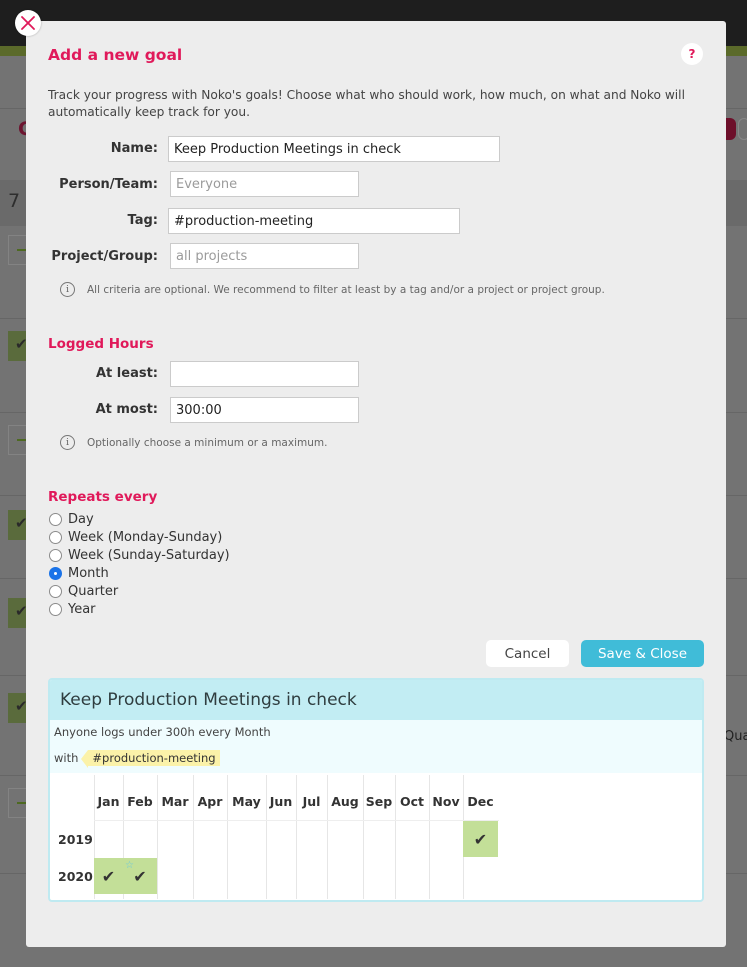  What do you see at coordinates (88, 573) in the screenshot?
I see `radio-label: Month` at bounding box center [88, 573].